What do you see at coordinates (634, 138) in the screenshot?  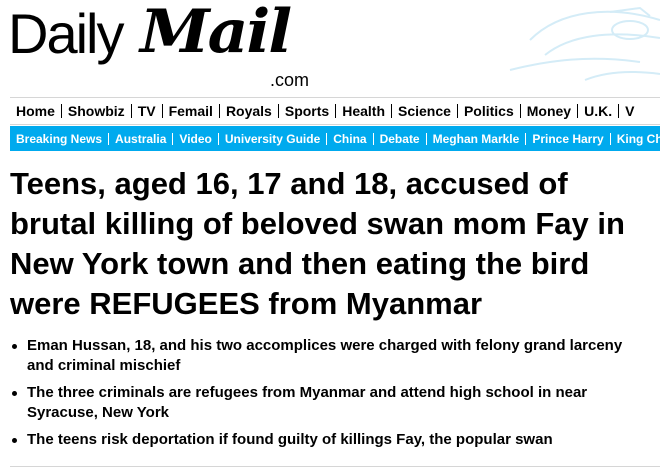 I see `subnav-king-charles-truncated: King Cha` at bounding box center [634, 138].